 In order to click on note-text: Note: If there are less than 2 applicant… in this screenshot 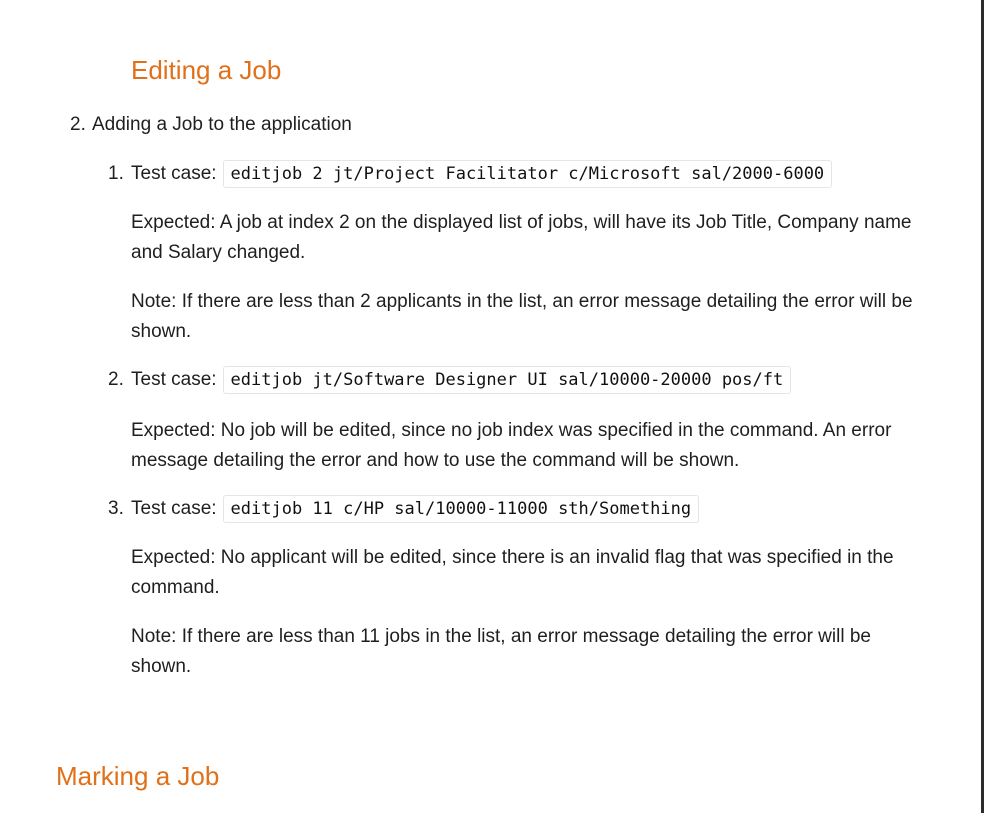, I will do `click(522, 316)`.